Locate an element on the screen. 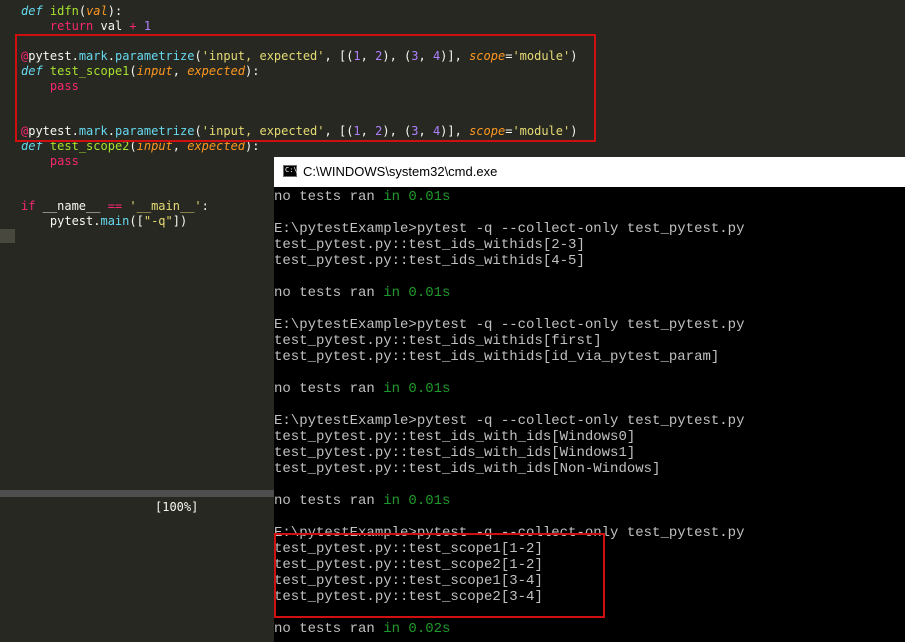 The image size is (905, 642). code-line: return val + 1 is located at coordinates (299, 26).